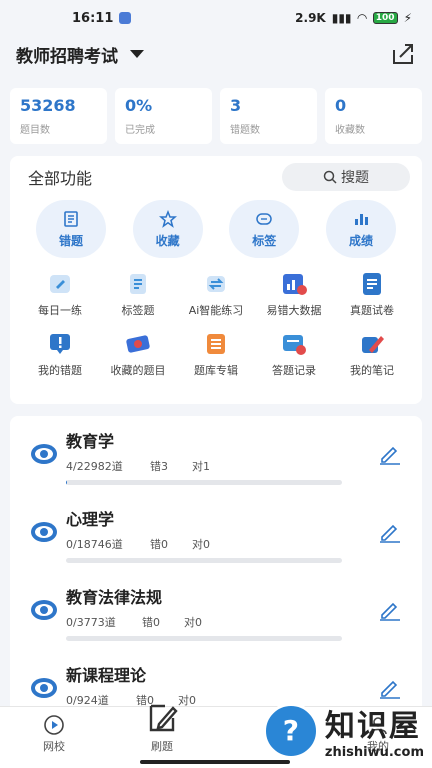 This screenshot has height=768, width=432. What do you see at coordinates (60, 295) in the screenshot?
I see `daily-practice-button: 每日一练` at bounding box center [60, 295].